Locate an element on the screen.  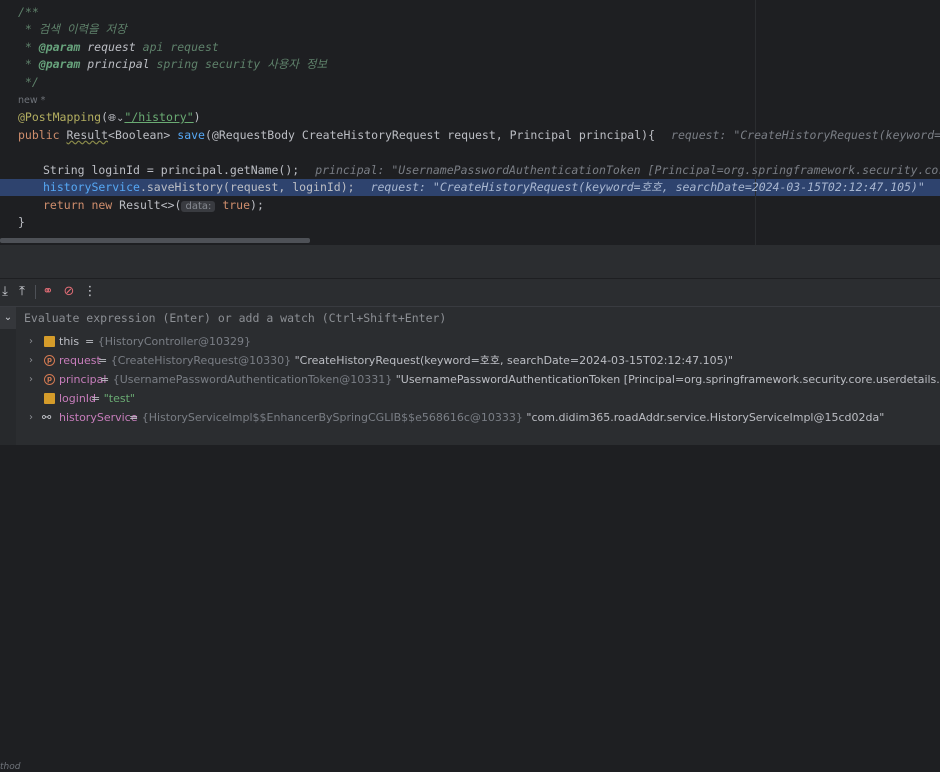
debug-toolbar: ⤓ ⤒ ⚭ ⊘ ⋮ is located at coordinates (470, 292).